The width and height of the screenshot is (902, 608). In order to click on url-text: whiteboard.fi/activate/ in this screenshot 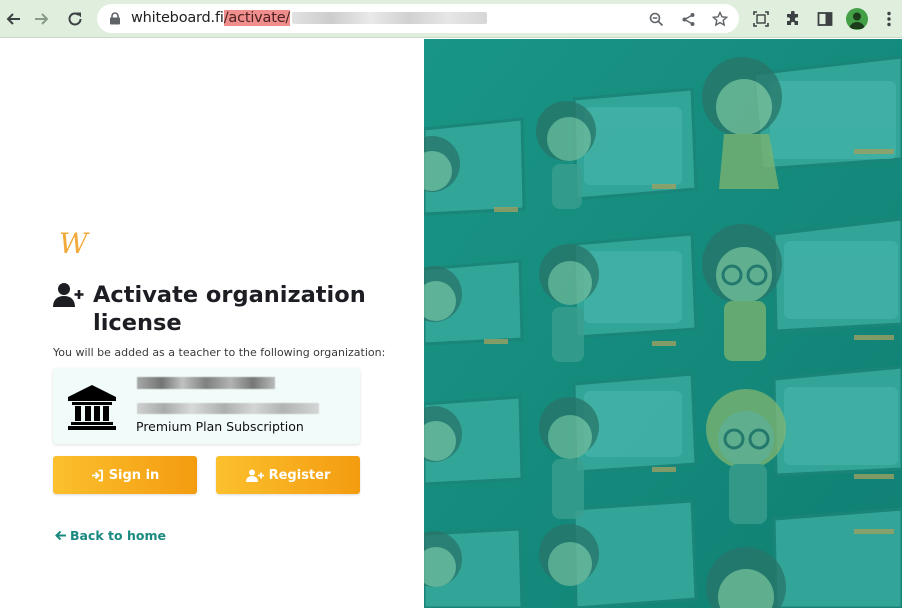, I will do `click(309, 18)`.